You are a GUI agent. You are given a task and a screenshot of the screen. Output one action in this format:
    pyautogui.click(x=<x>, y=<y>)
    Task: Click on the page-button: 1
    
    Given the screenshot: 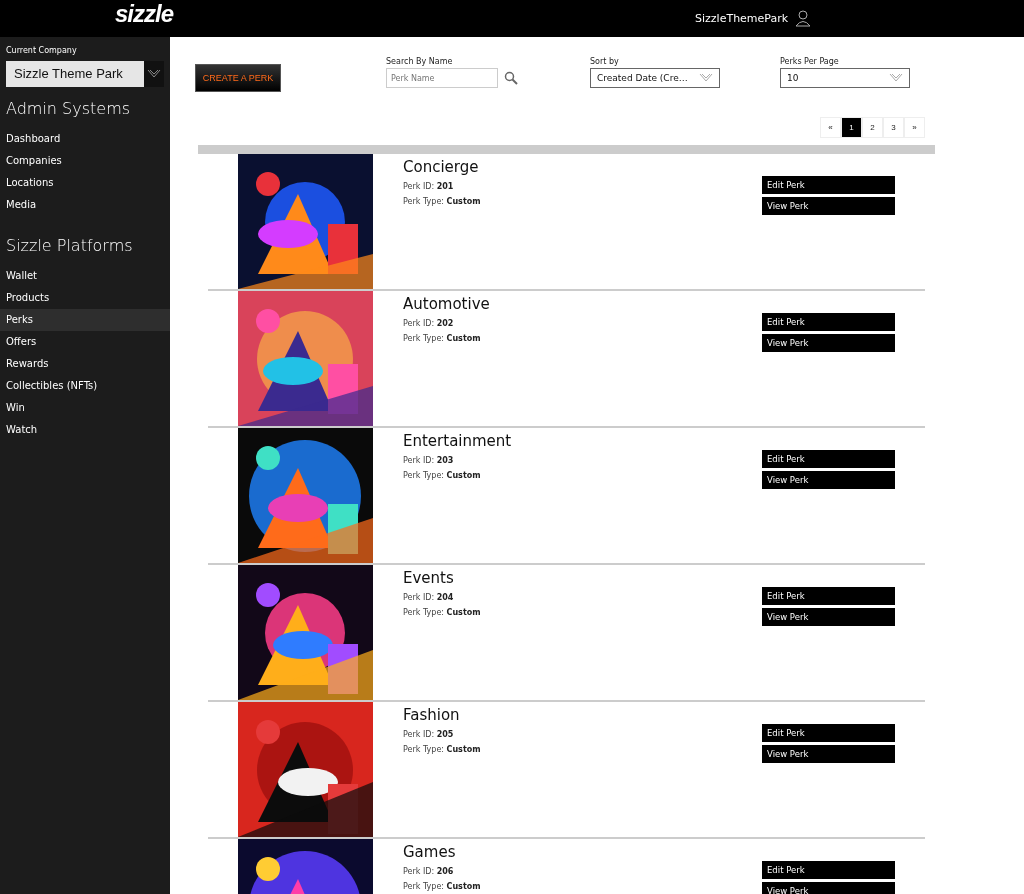 What is the action you would take?
    pyautogui.click(x=851, y=127)
    